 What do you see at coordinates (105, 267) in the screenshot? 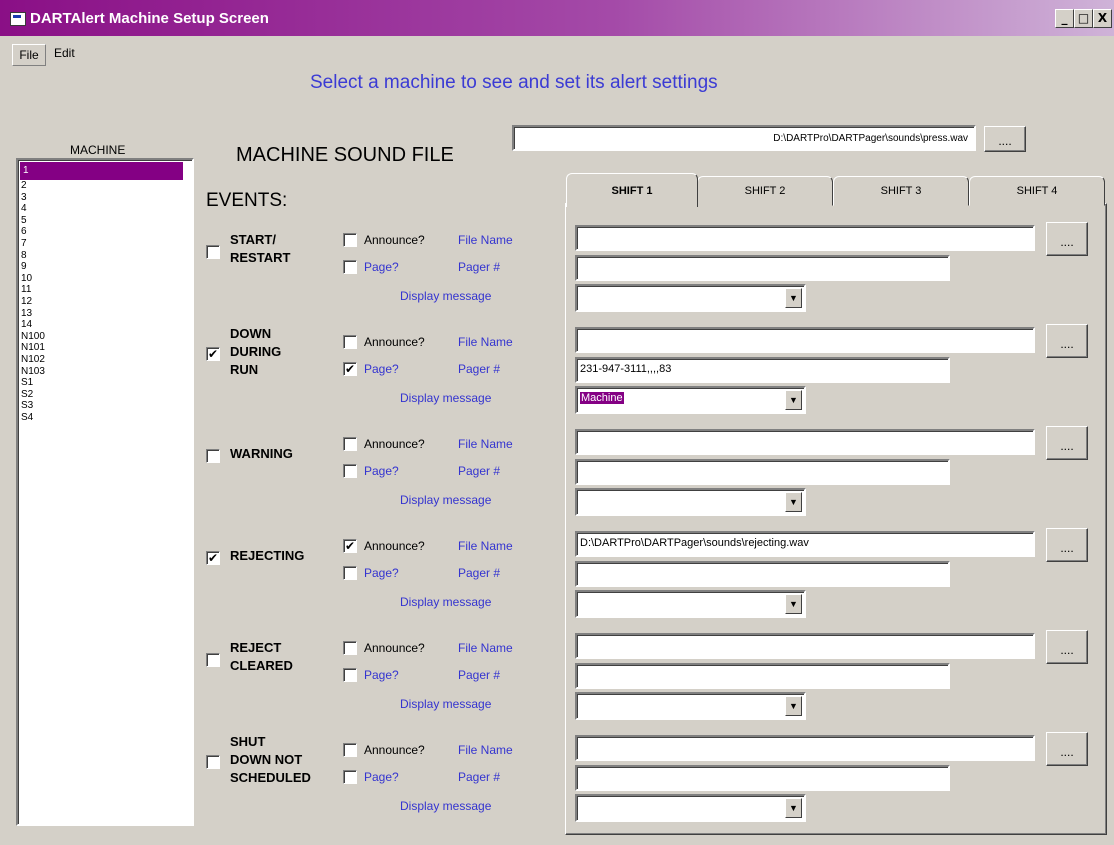
I see `list-item: 9` at bounding box center [105, 267].